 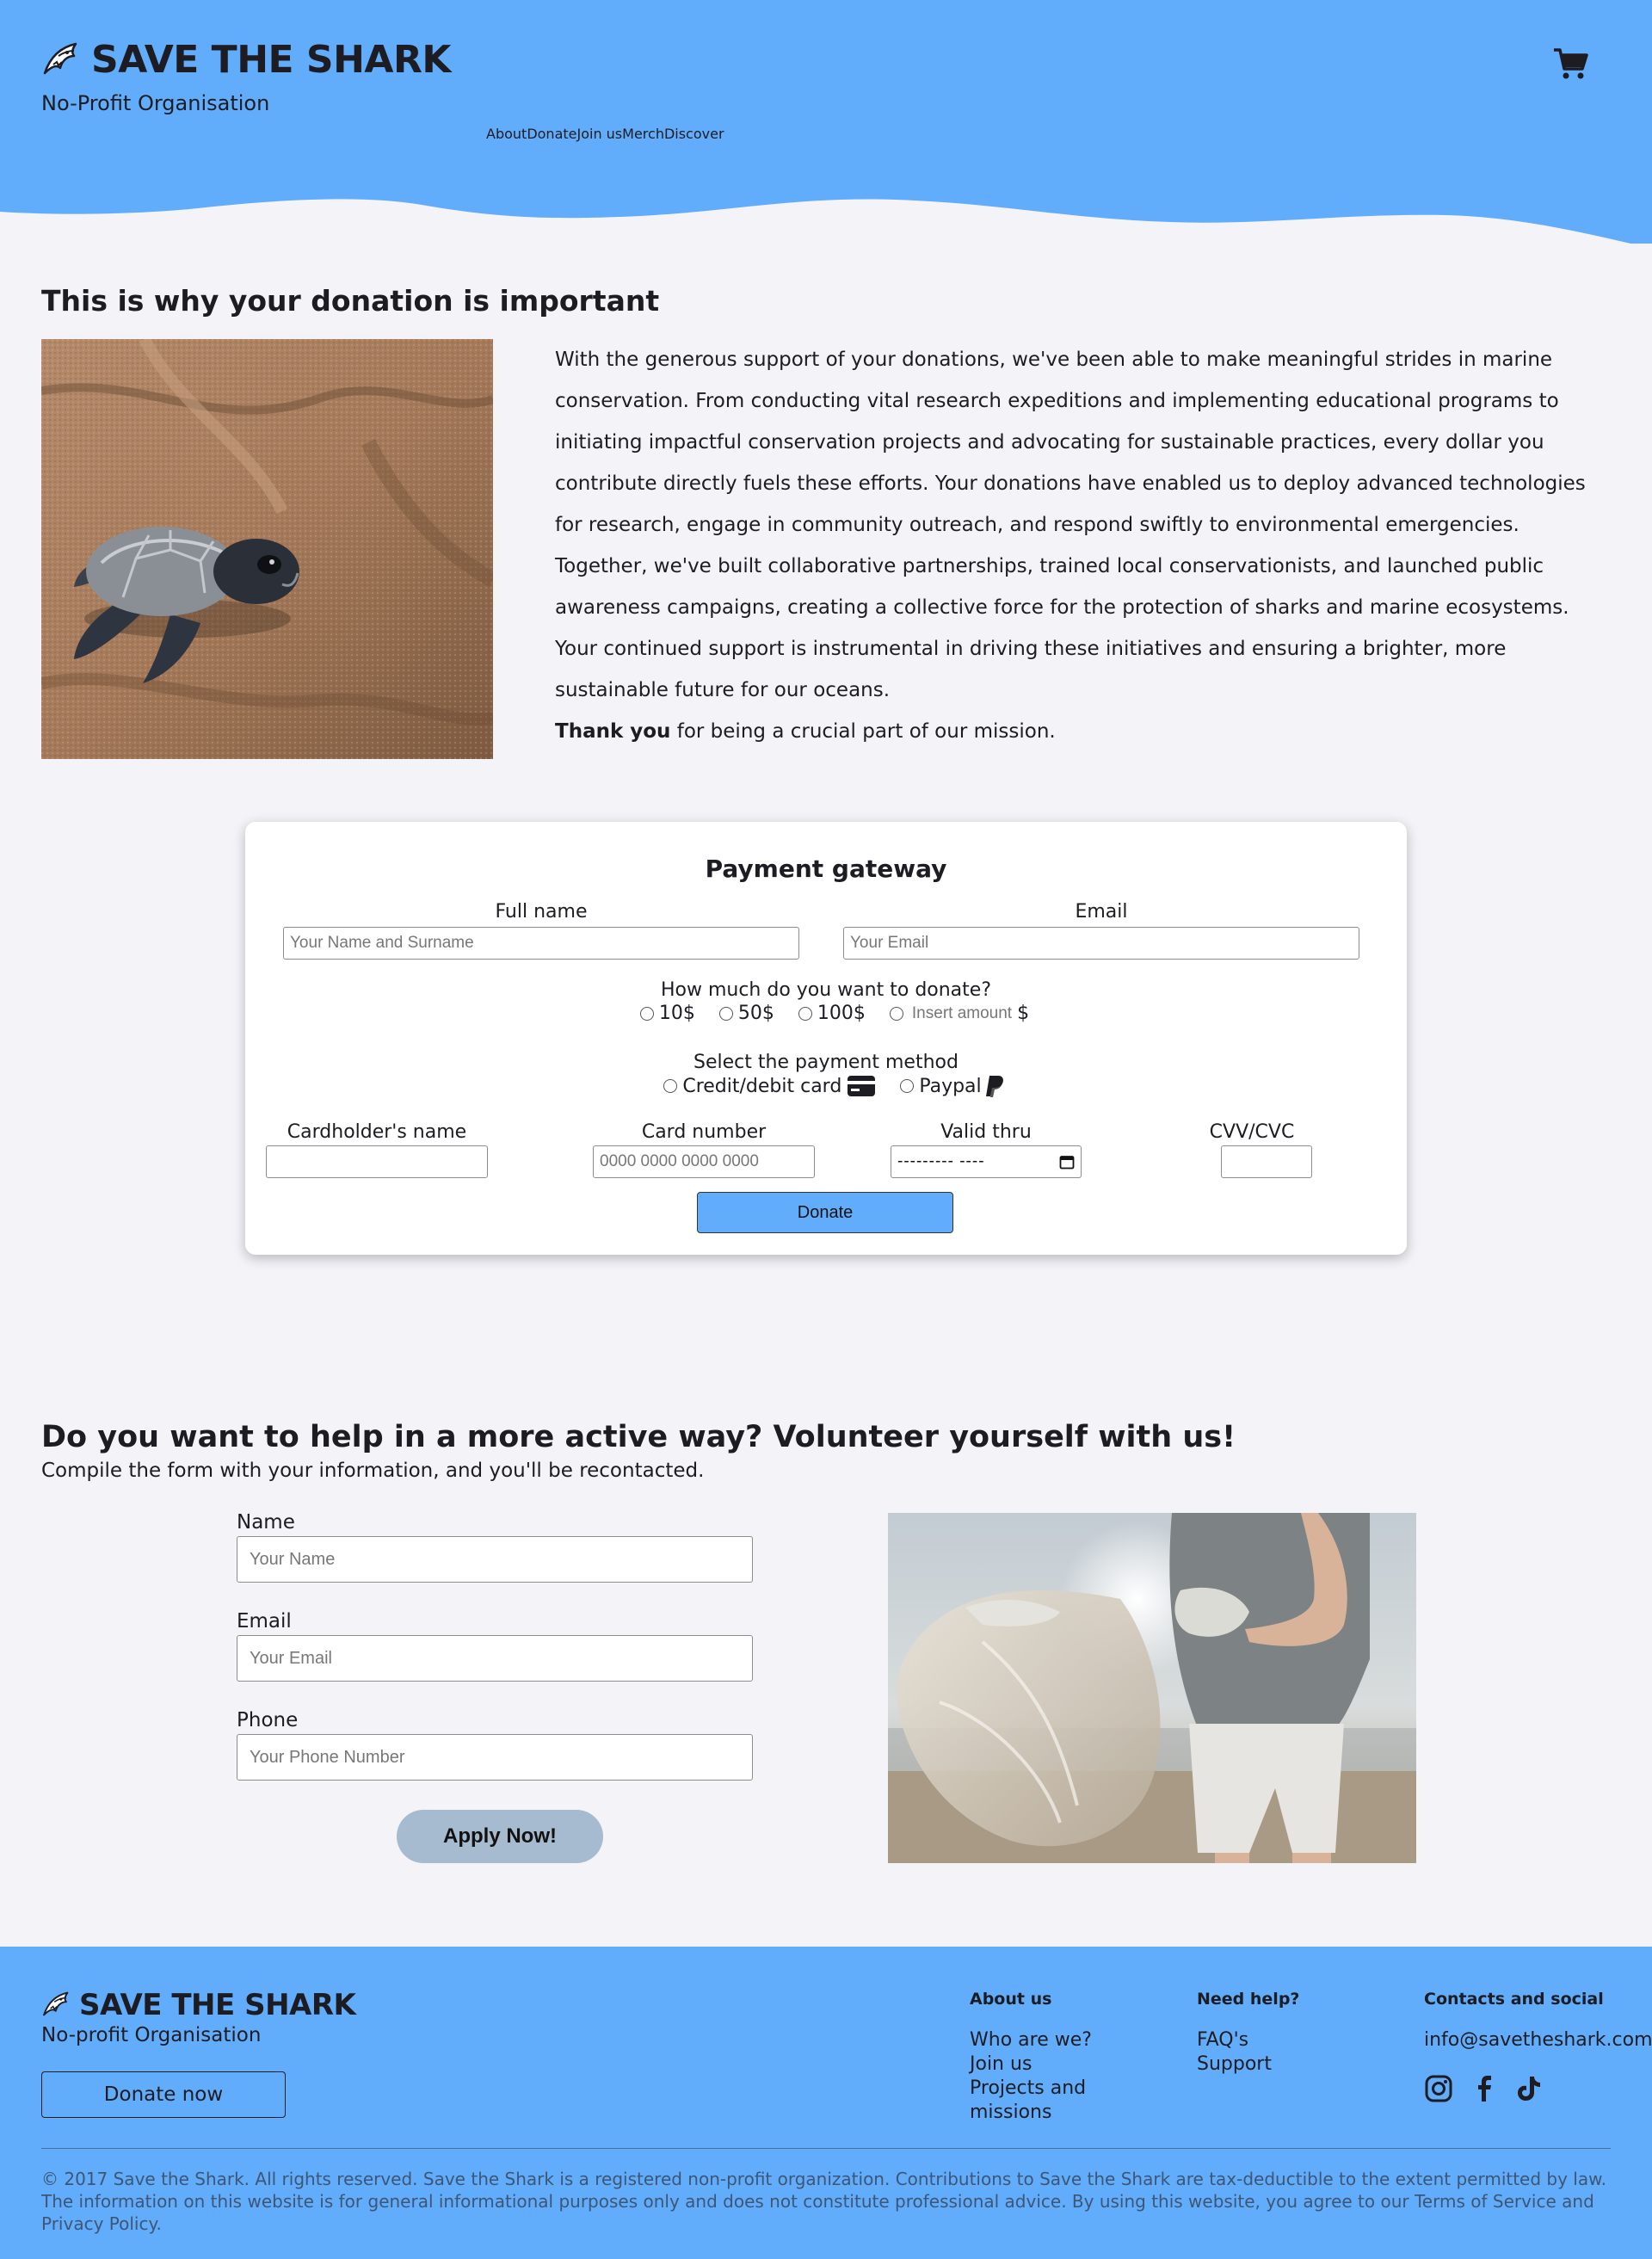 I want to click on radio-custom, so click(x=896, y=1013).